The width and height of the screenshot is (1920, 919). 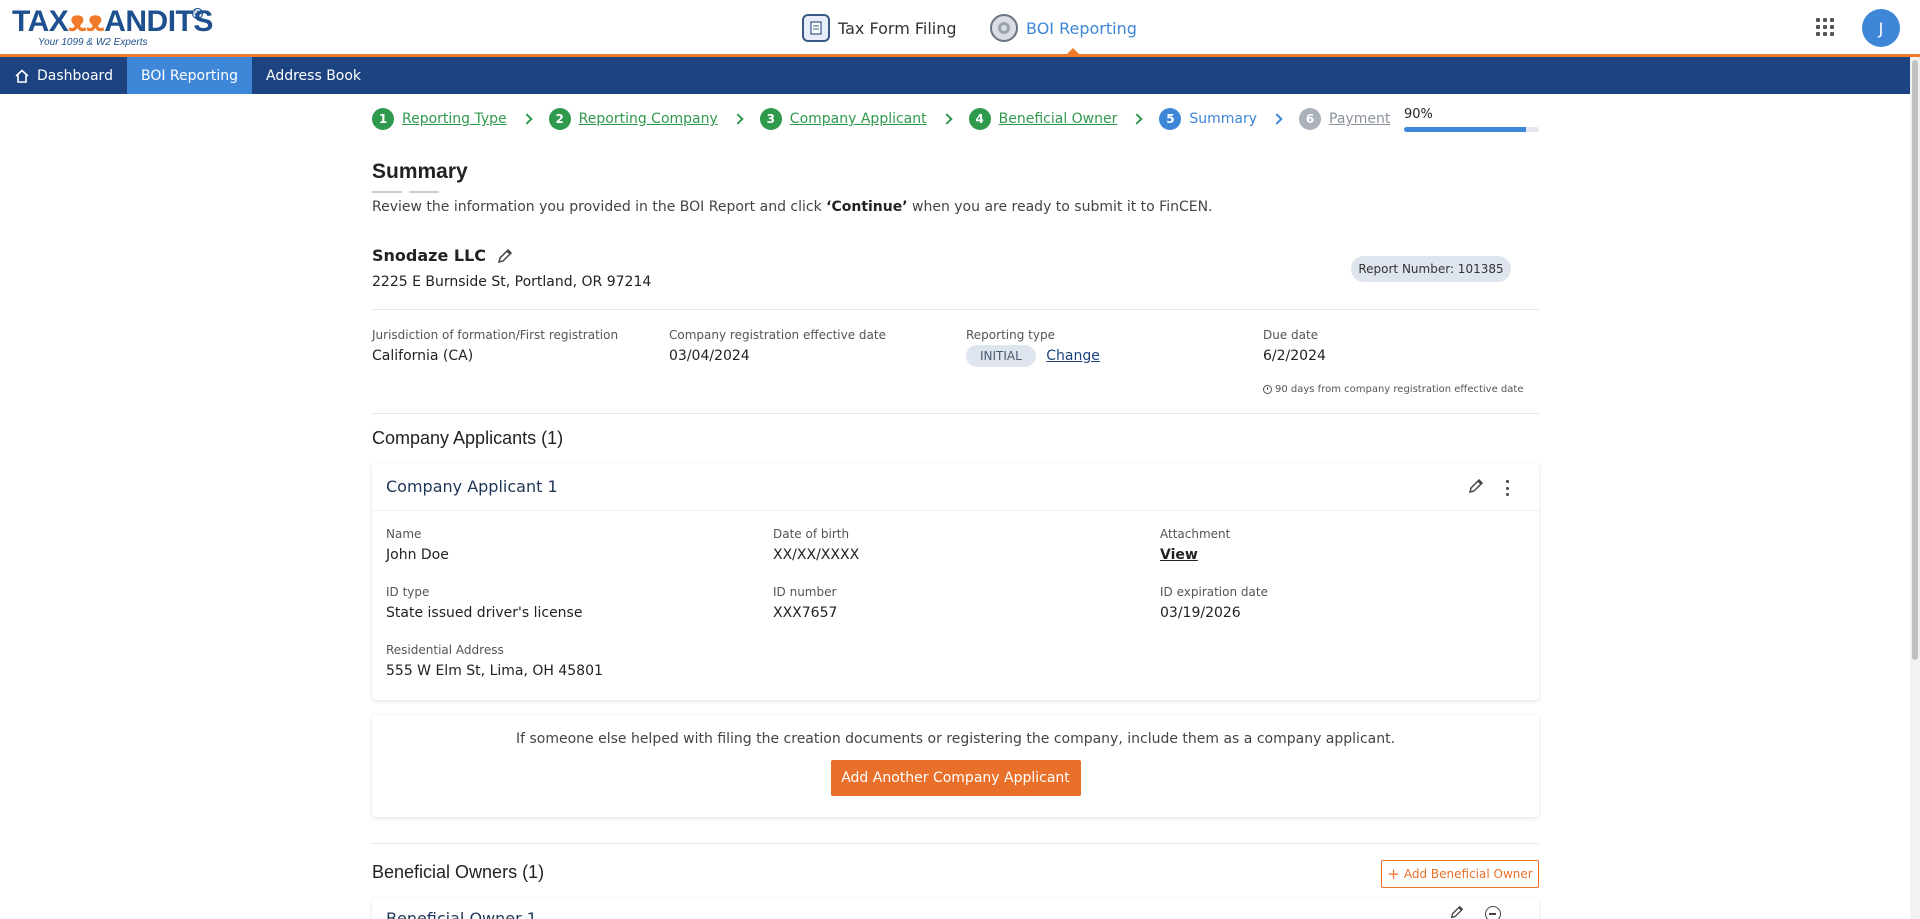 What do you see at coordinates (189, 75) in the screenshot?
I see `nav-boi-reporting: BOI Reporting` at bounding box center [189, 75].